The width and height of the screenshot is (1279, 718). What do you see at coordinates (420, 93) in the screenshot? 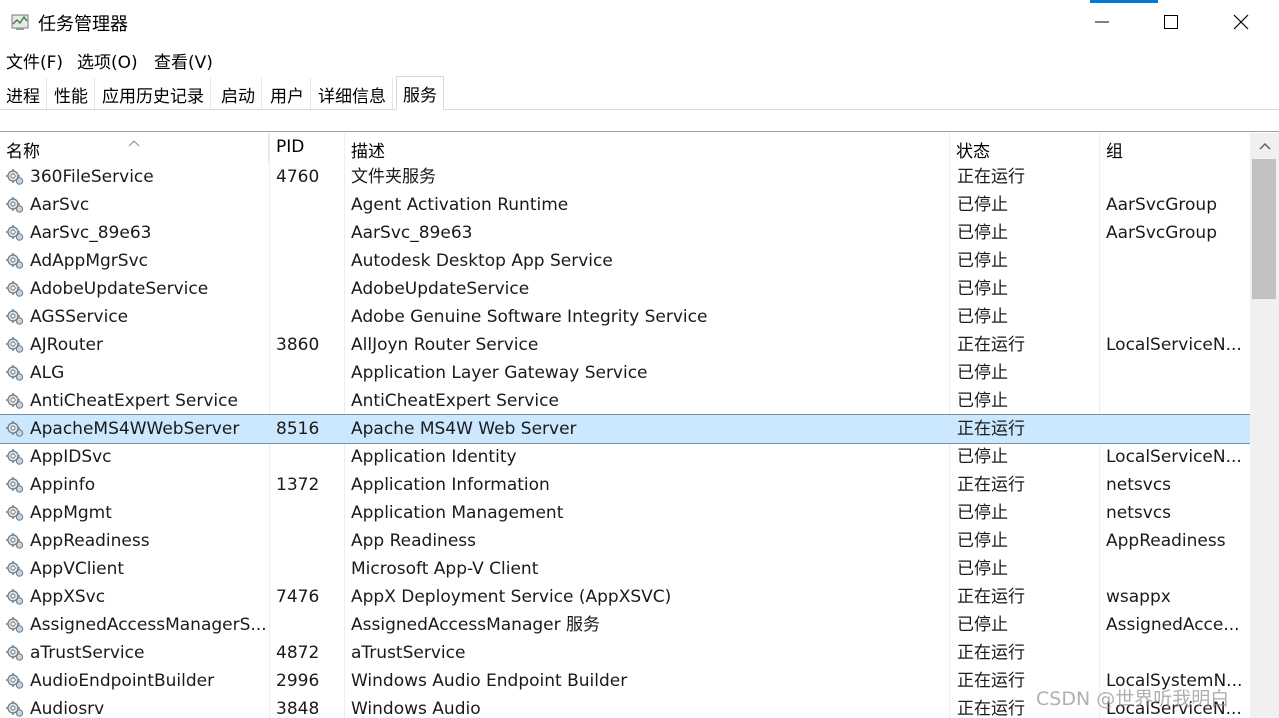
I see `tab-services: 服务` at bounding box center [420, 93].